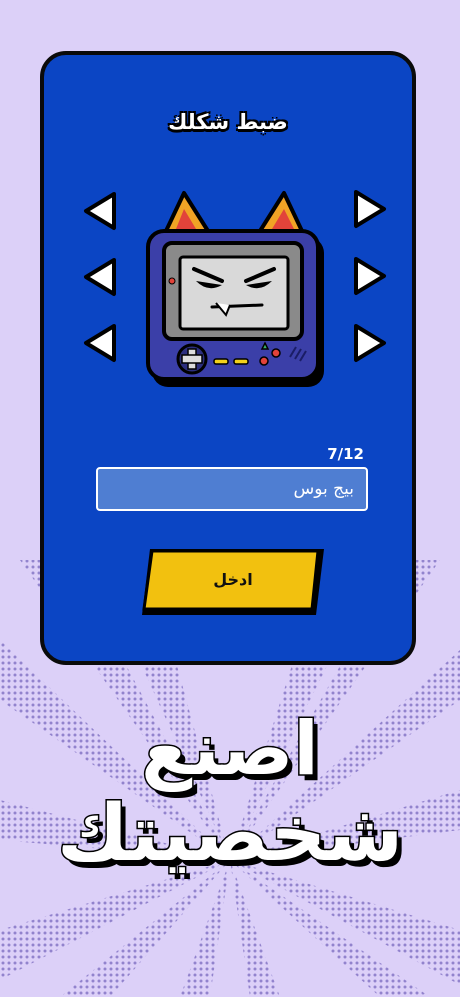  What do you see at coordinates (229, 834) in the screenshot?
I see `headline-line-2: شخصيتك` at bounding box center [229, 834].